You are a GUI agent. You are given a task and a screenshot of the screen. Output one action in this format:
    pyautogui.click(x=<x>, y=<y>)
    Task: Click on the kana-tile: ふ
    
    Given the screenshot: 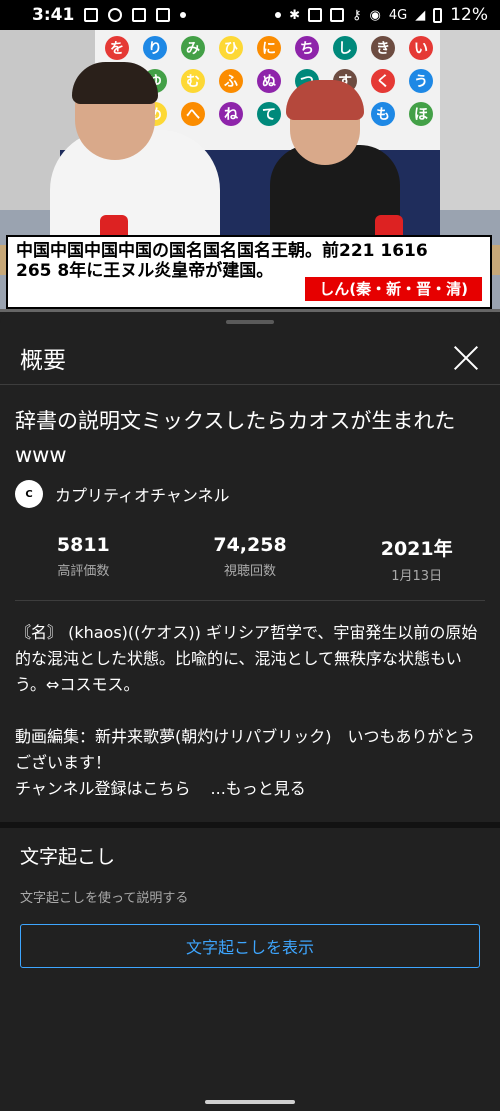 What is the action you would take?
    pyautogui.click(x=231, y=81)
    